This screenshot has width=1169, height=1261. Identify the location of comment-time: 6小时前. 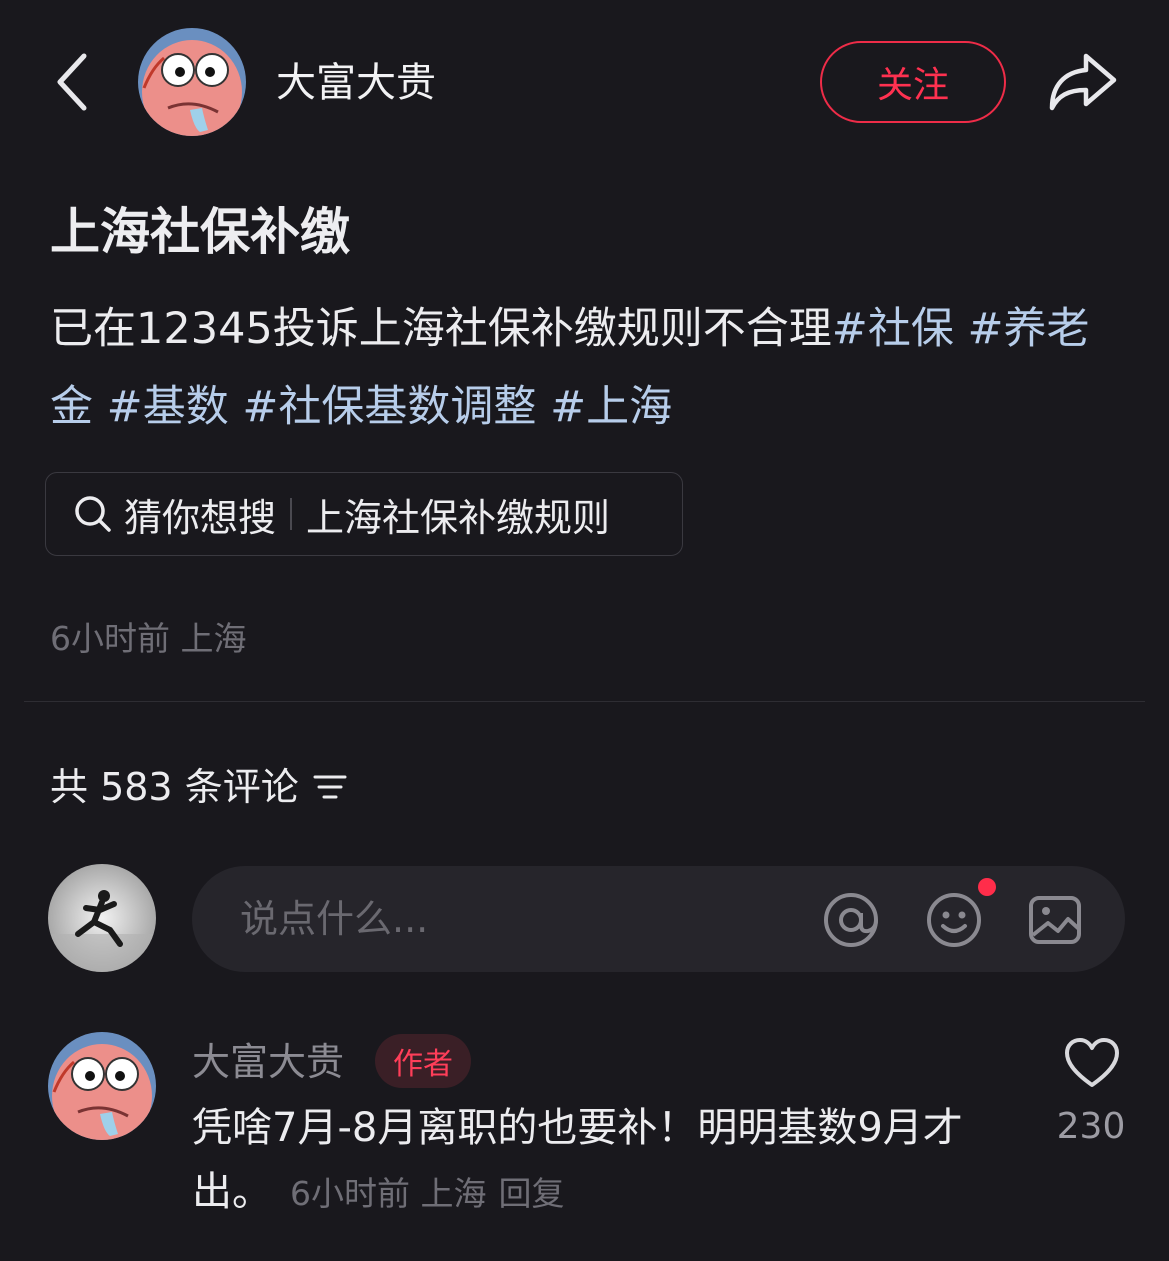
(350, 1193).